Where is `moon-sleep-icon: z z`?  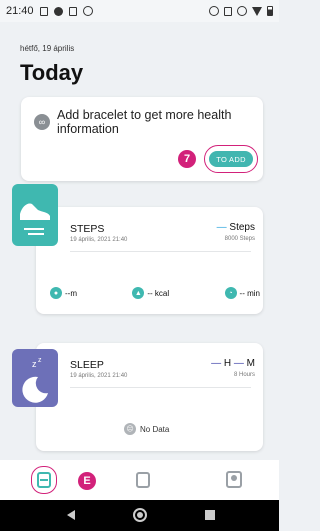 moon-sleep-icon: z z is located at coordinates (35, 378).